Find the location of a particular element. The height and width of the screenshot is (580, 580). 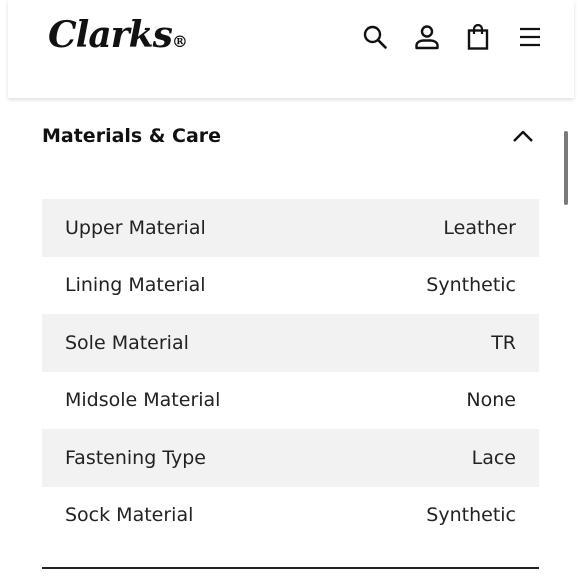

chevron-up-icon is located at coordinates (523, 136).